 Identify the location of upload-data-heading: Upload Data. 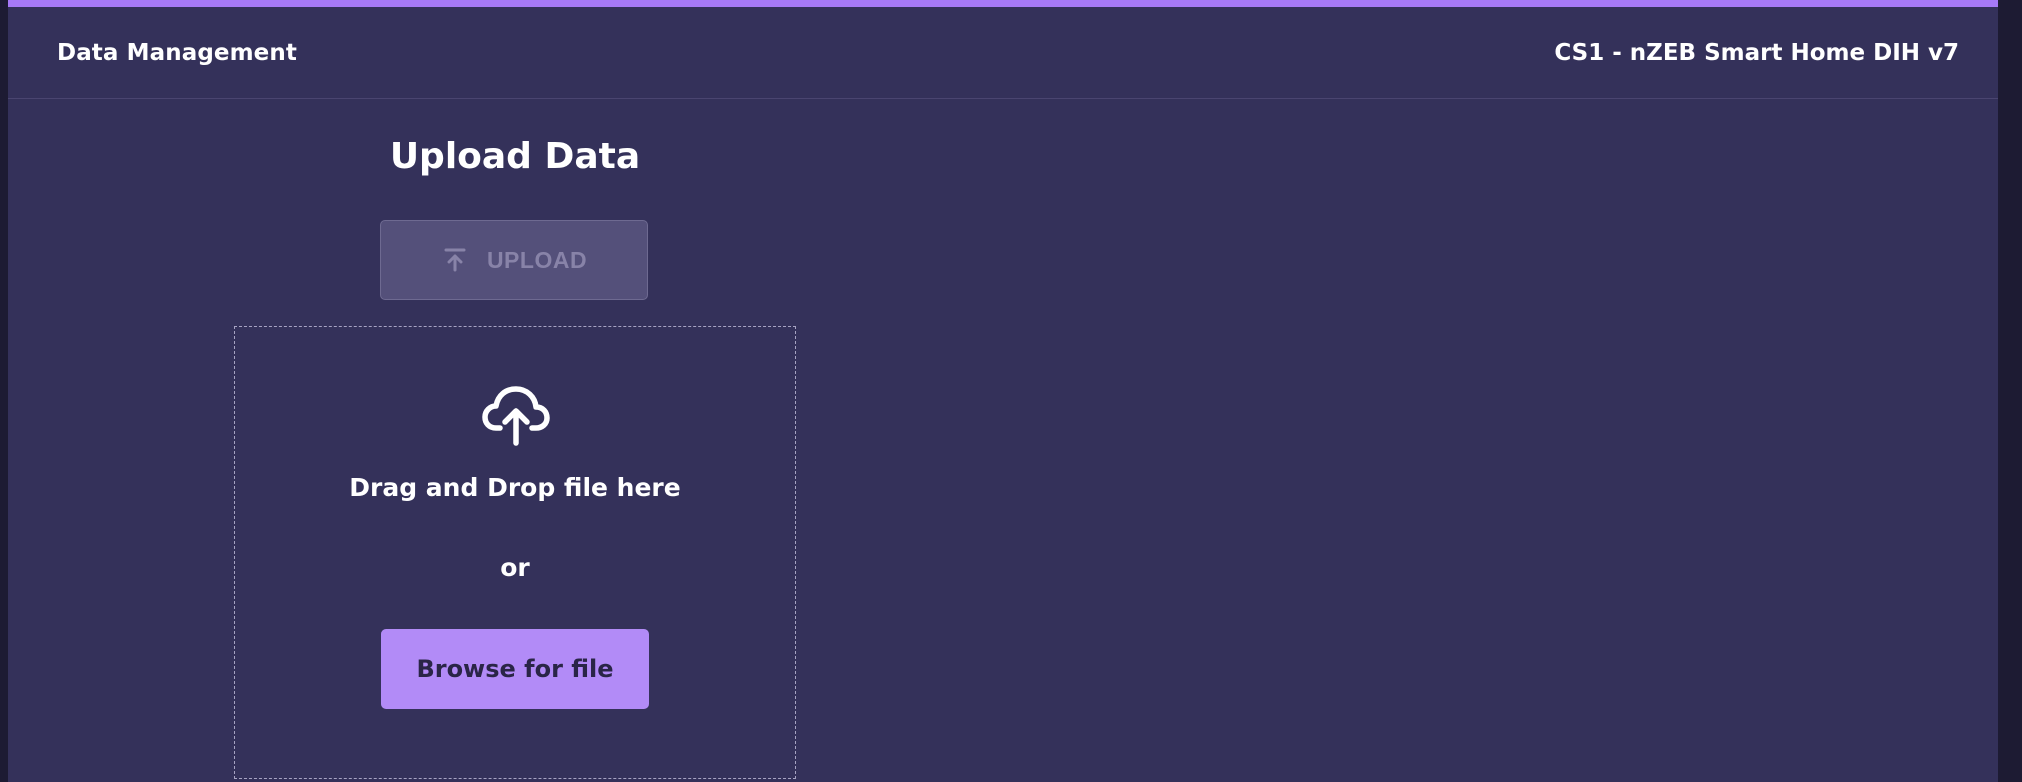
(515, 156).